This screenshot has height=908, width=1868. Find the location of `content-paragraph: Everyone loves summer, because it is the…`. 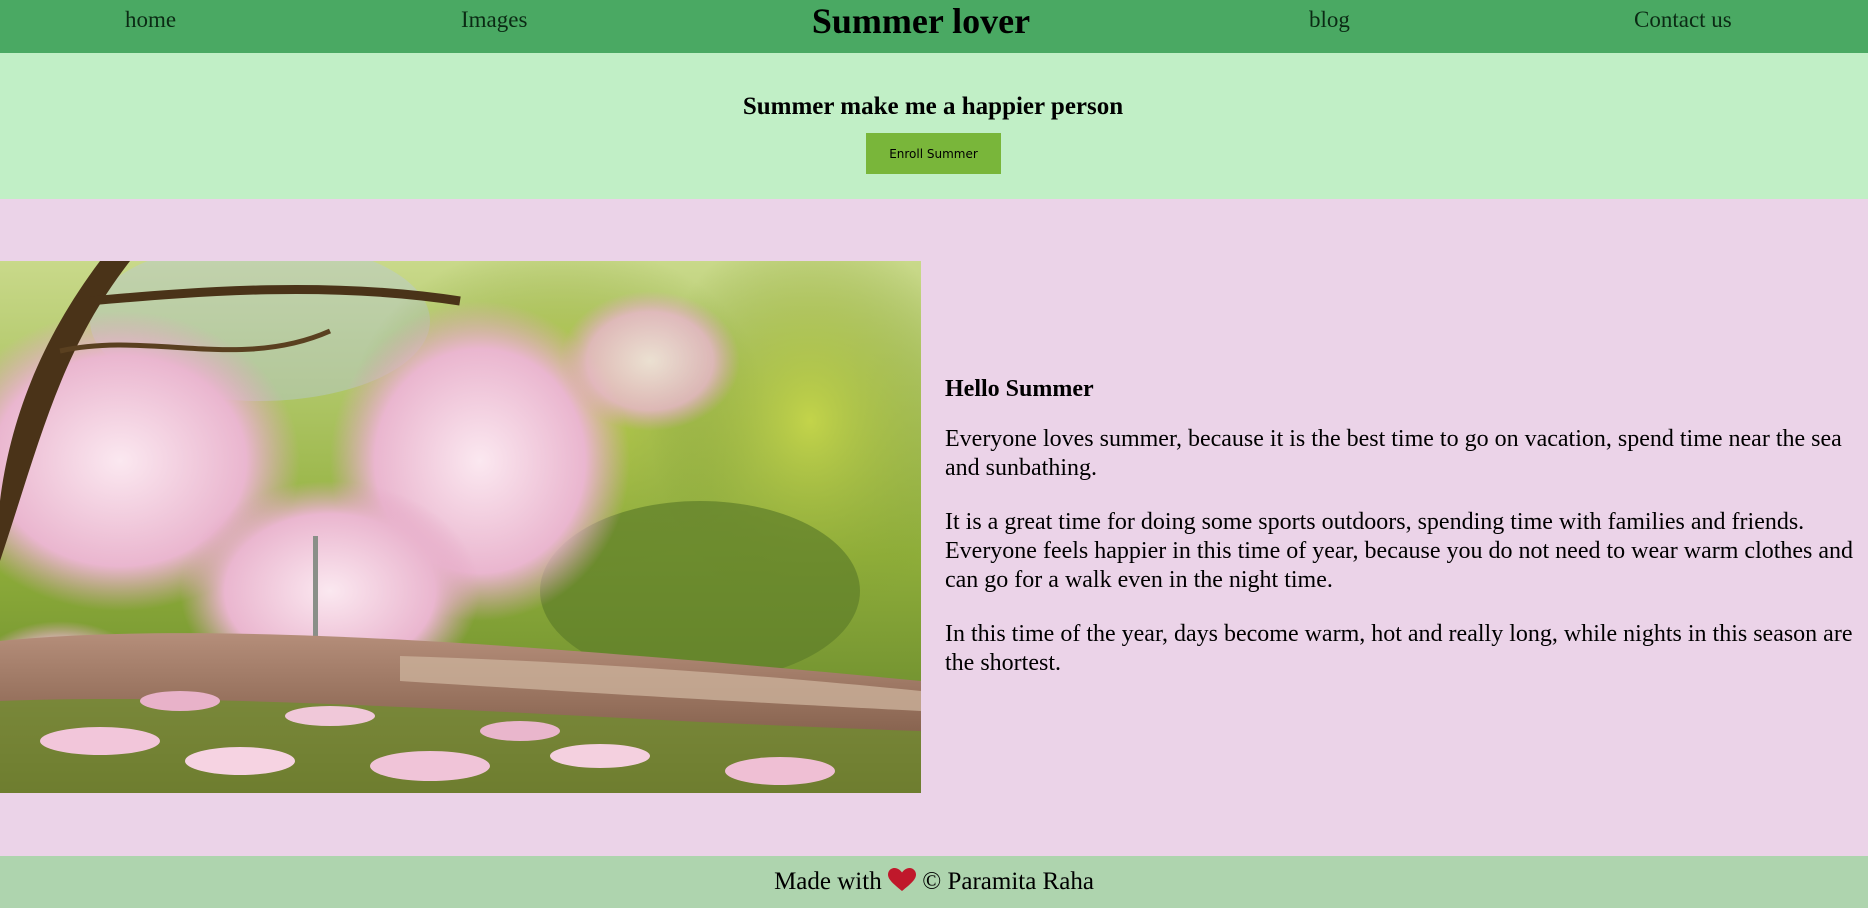

content-paragraph: Everyone loves summer, because it is the… is located at coordinates (1393, 453).